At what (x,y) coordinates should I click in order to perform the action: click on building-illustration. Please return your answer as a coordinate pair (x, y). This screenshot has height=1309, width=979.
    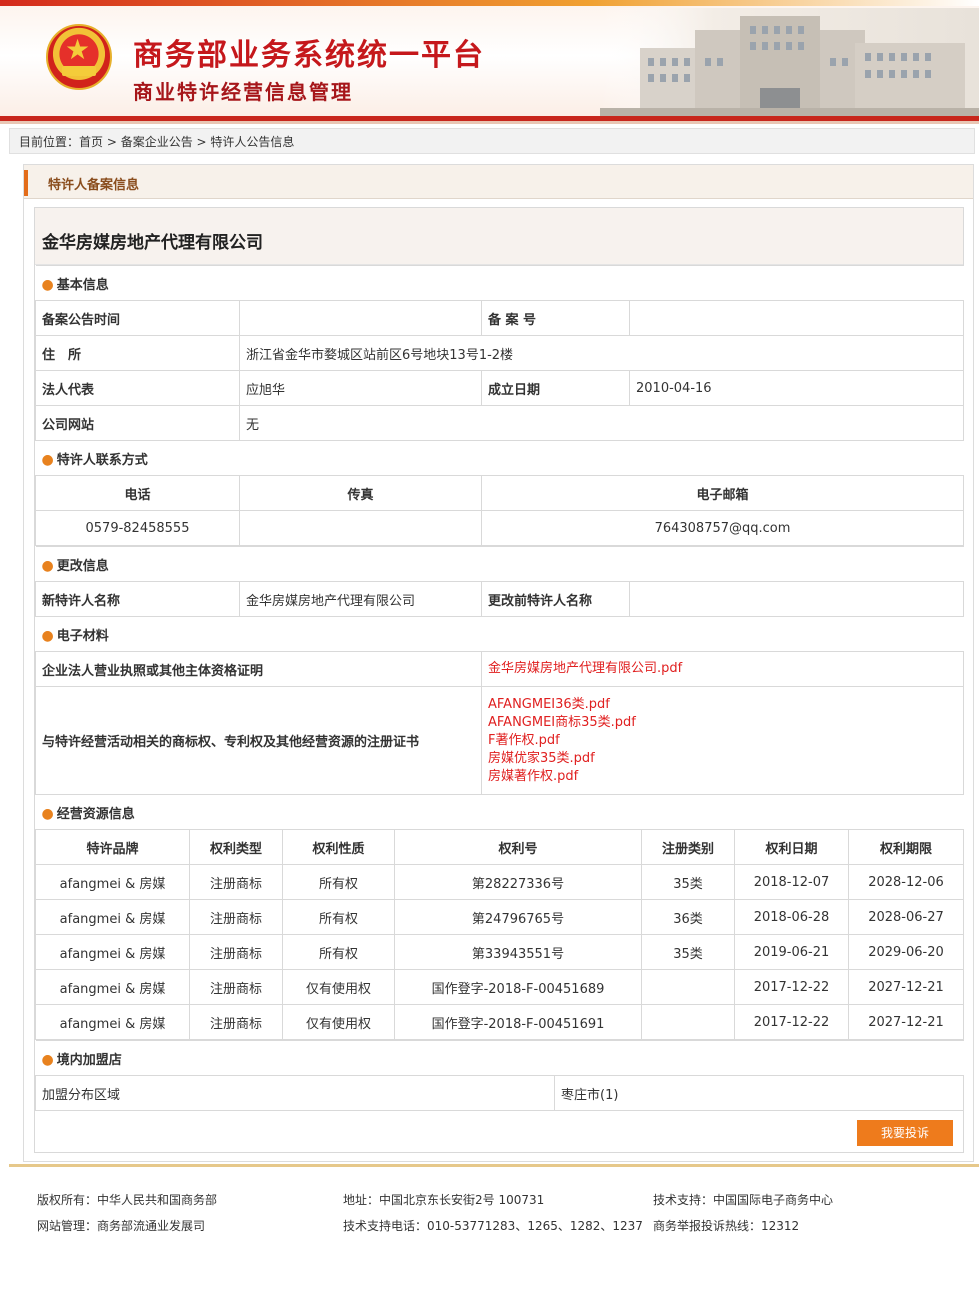
    Looking at the image, I should click on (789, 62).